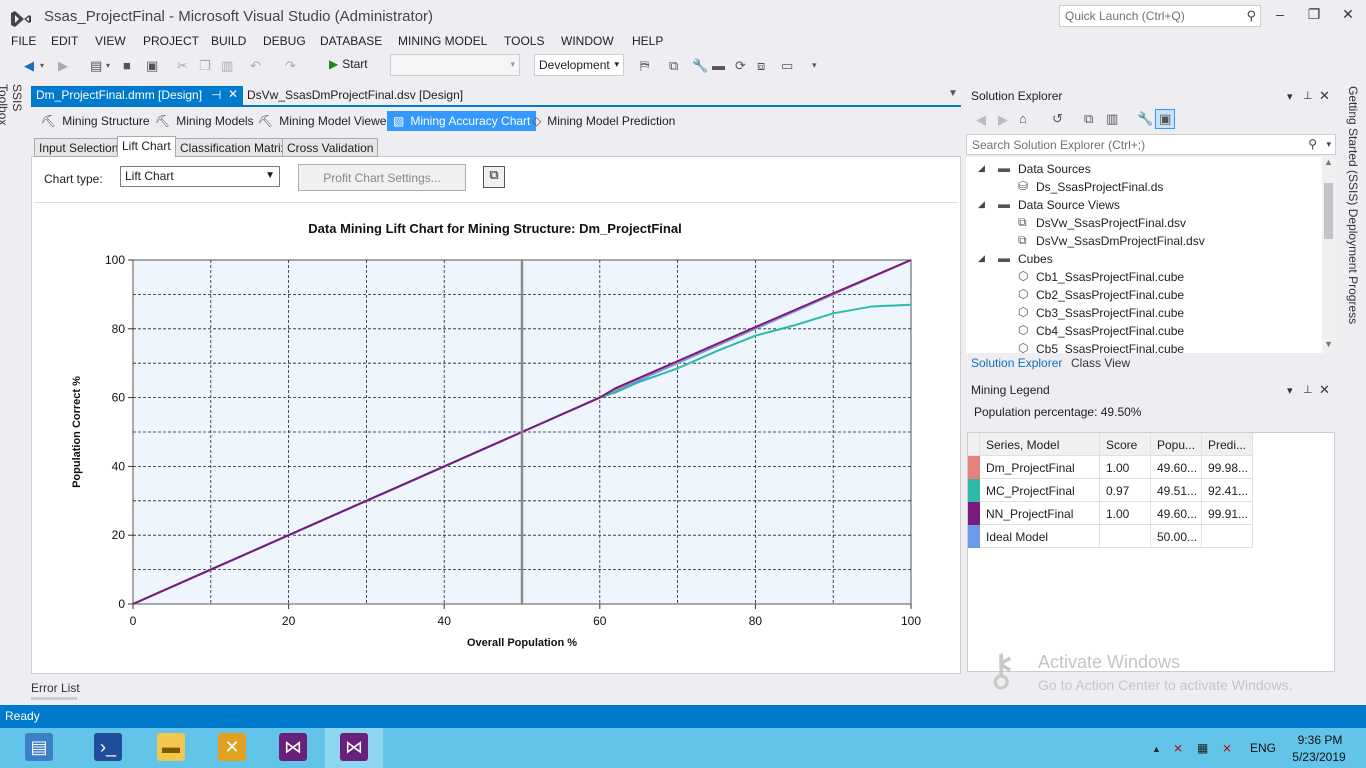  What do you see at coordinates (718, 65) in the screenshot?
I see `toolbox-icon: ▬` at bounding box center [718, 65].